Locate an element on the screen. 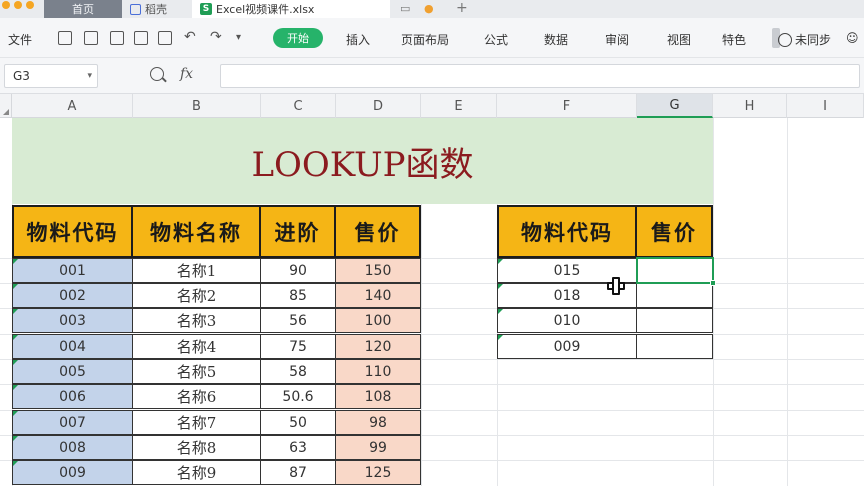  quick-access-dropdown-icon: ▾ is located at coordinates (238, 37).